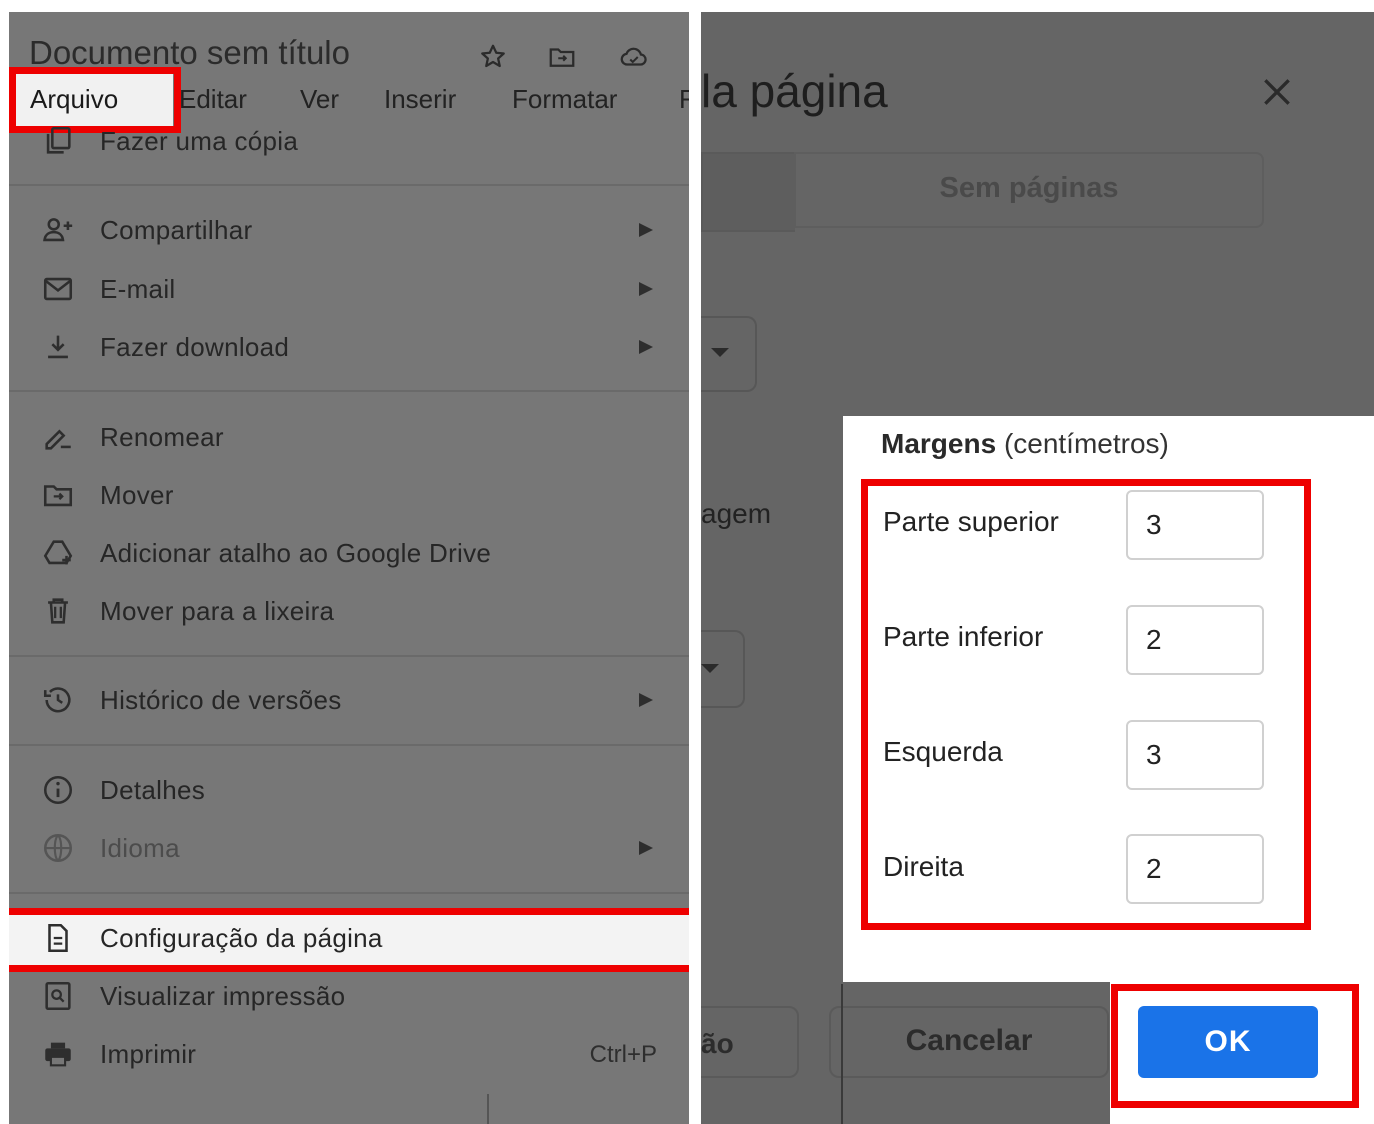 This screenshot has width=1374, height=1124. What do you see at coordinates (153, 790) in the screenshot?
I see `menu-item-label: Detalhes` at bounding box center [153, 790].